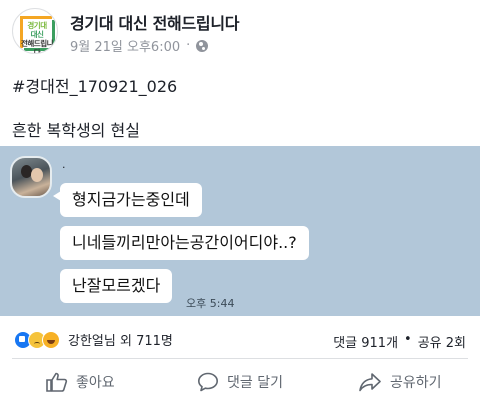 The width and height of the screenshot is (480, 402). I want to click on chat-timestamp: 오후 5:44, so click(210, 303).